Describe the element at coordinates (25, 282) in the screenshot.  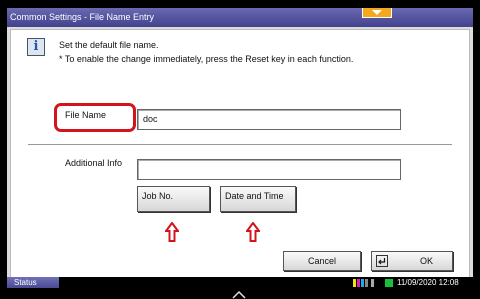
I see `status-label: Status` at that location.